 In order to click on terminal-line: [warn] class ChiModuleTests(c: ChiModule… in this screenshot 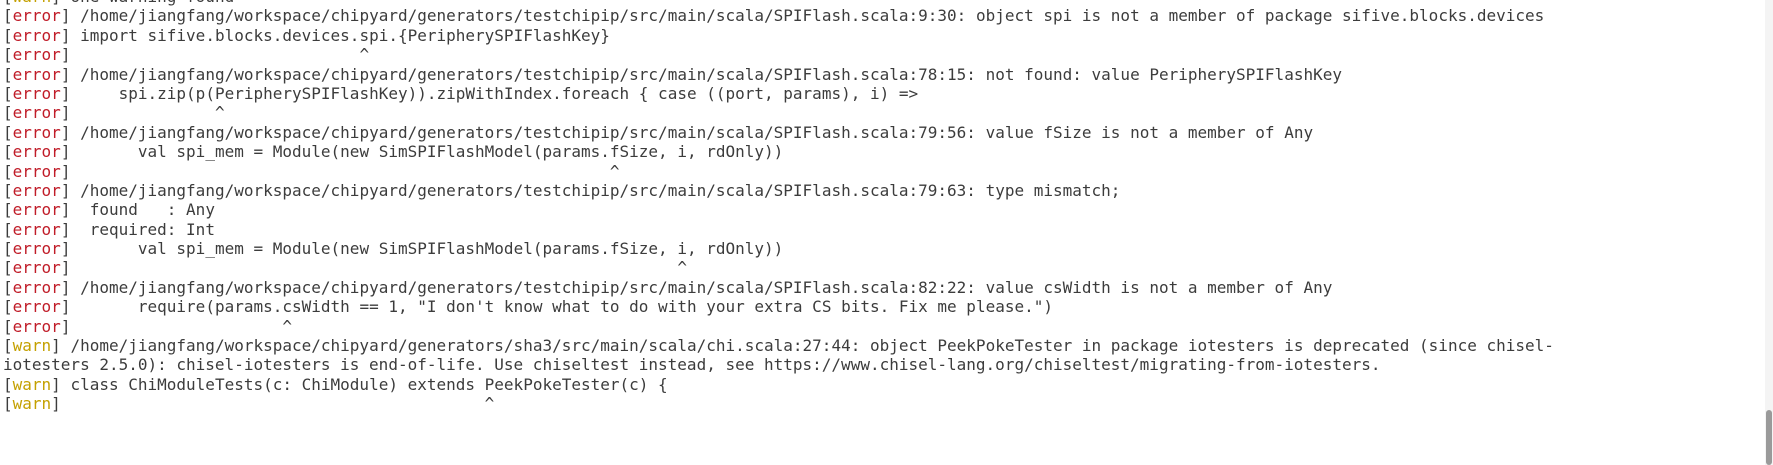, I will do `click(883, 384)`.